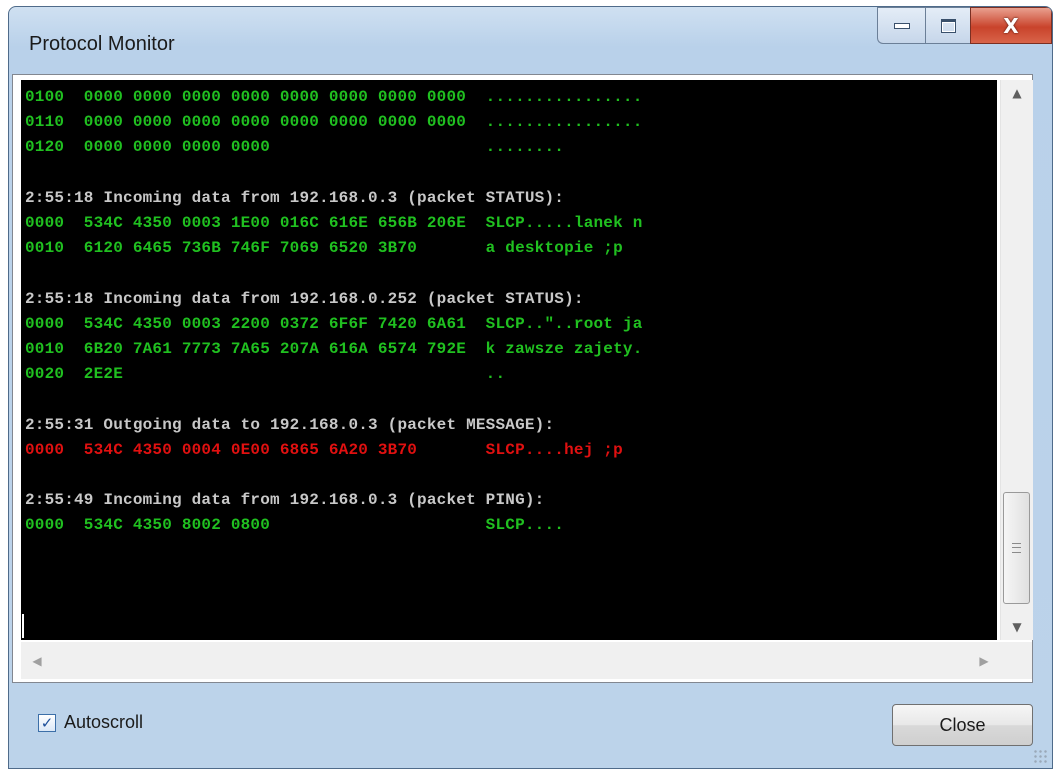 The height and width of the screenshot is (769, 1053). What do you see at coordinates (510, 660) in the screenshot?
I see `horizontal-scrollbar: ◀ ▶` at bounding box center [510, 660].